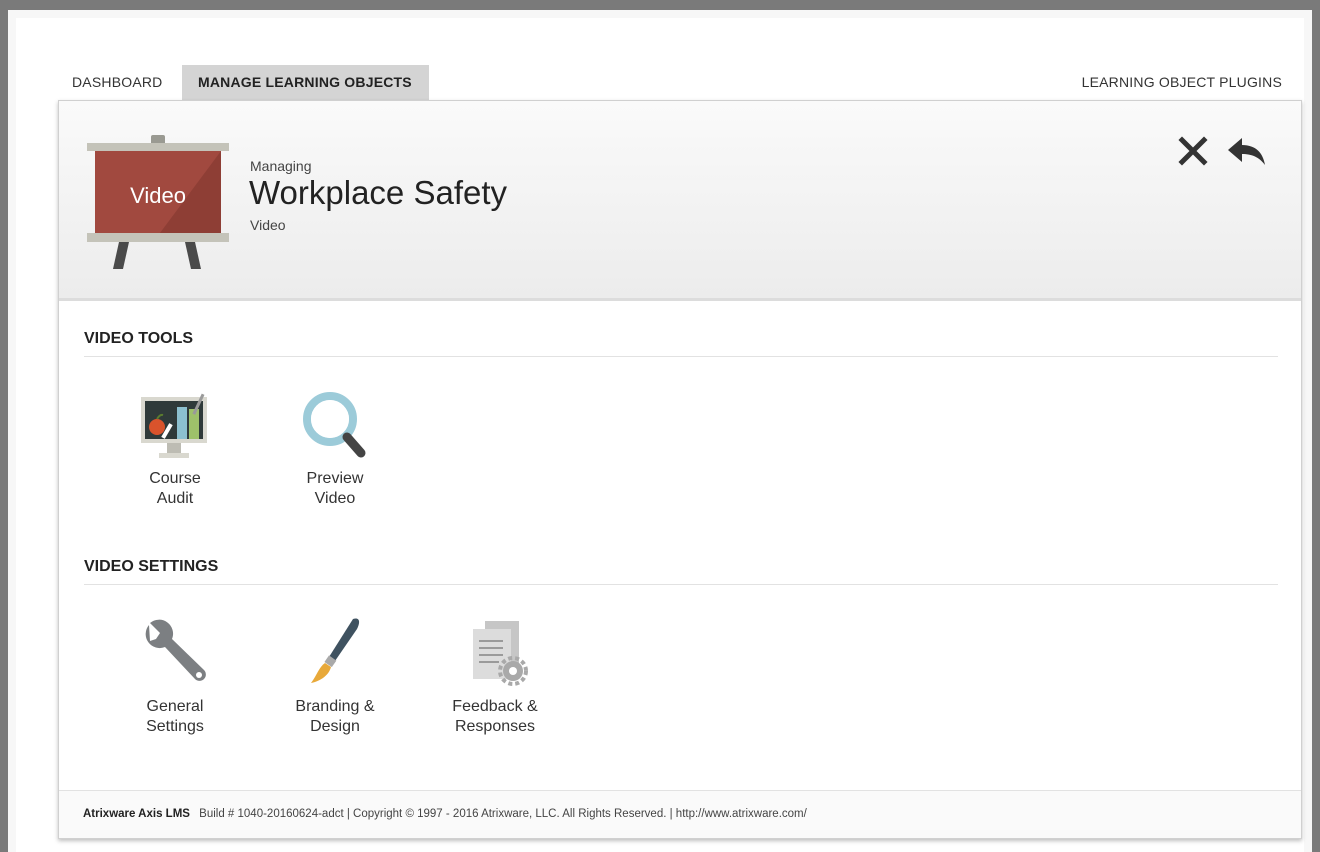  I want to click on page-title: Workplace Safety, so click(378, 192).